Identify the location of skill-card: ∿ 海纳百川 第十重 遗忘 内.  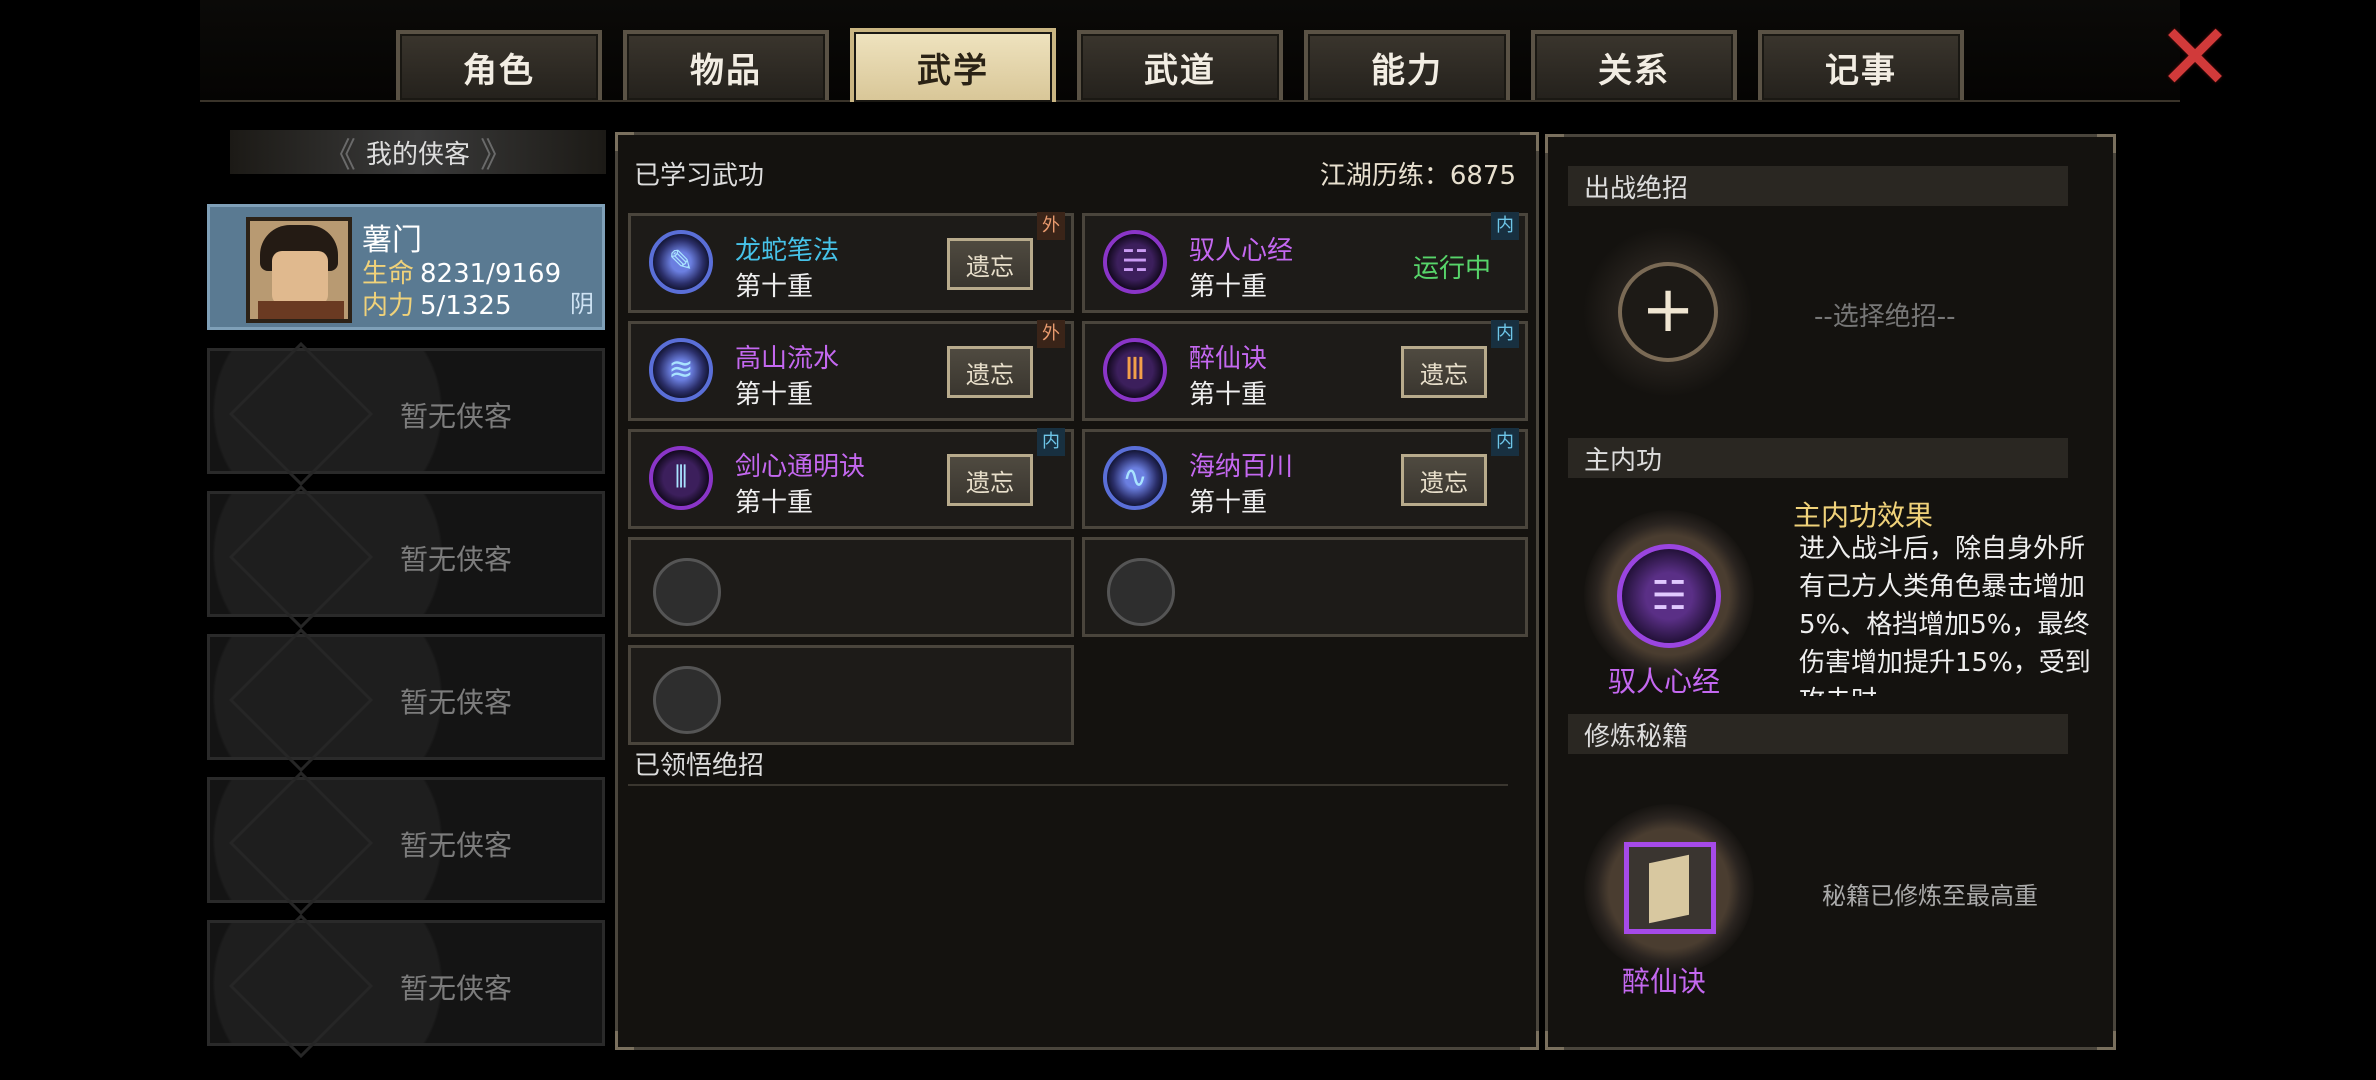
(1305, 478).